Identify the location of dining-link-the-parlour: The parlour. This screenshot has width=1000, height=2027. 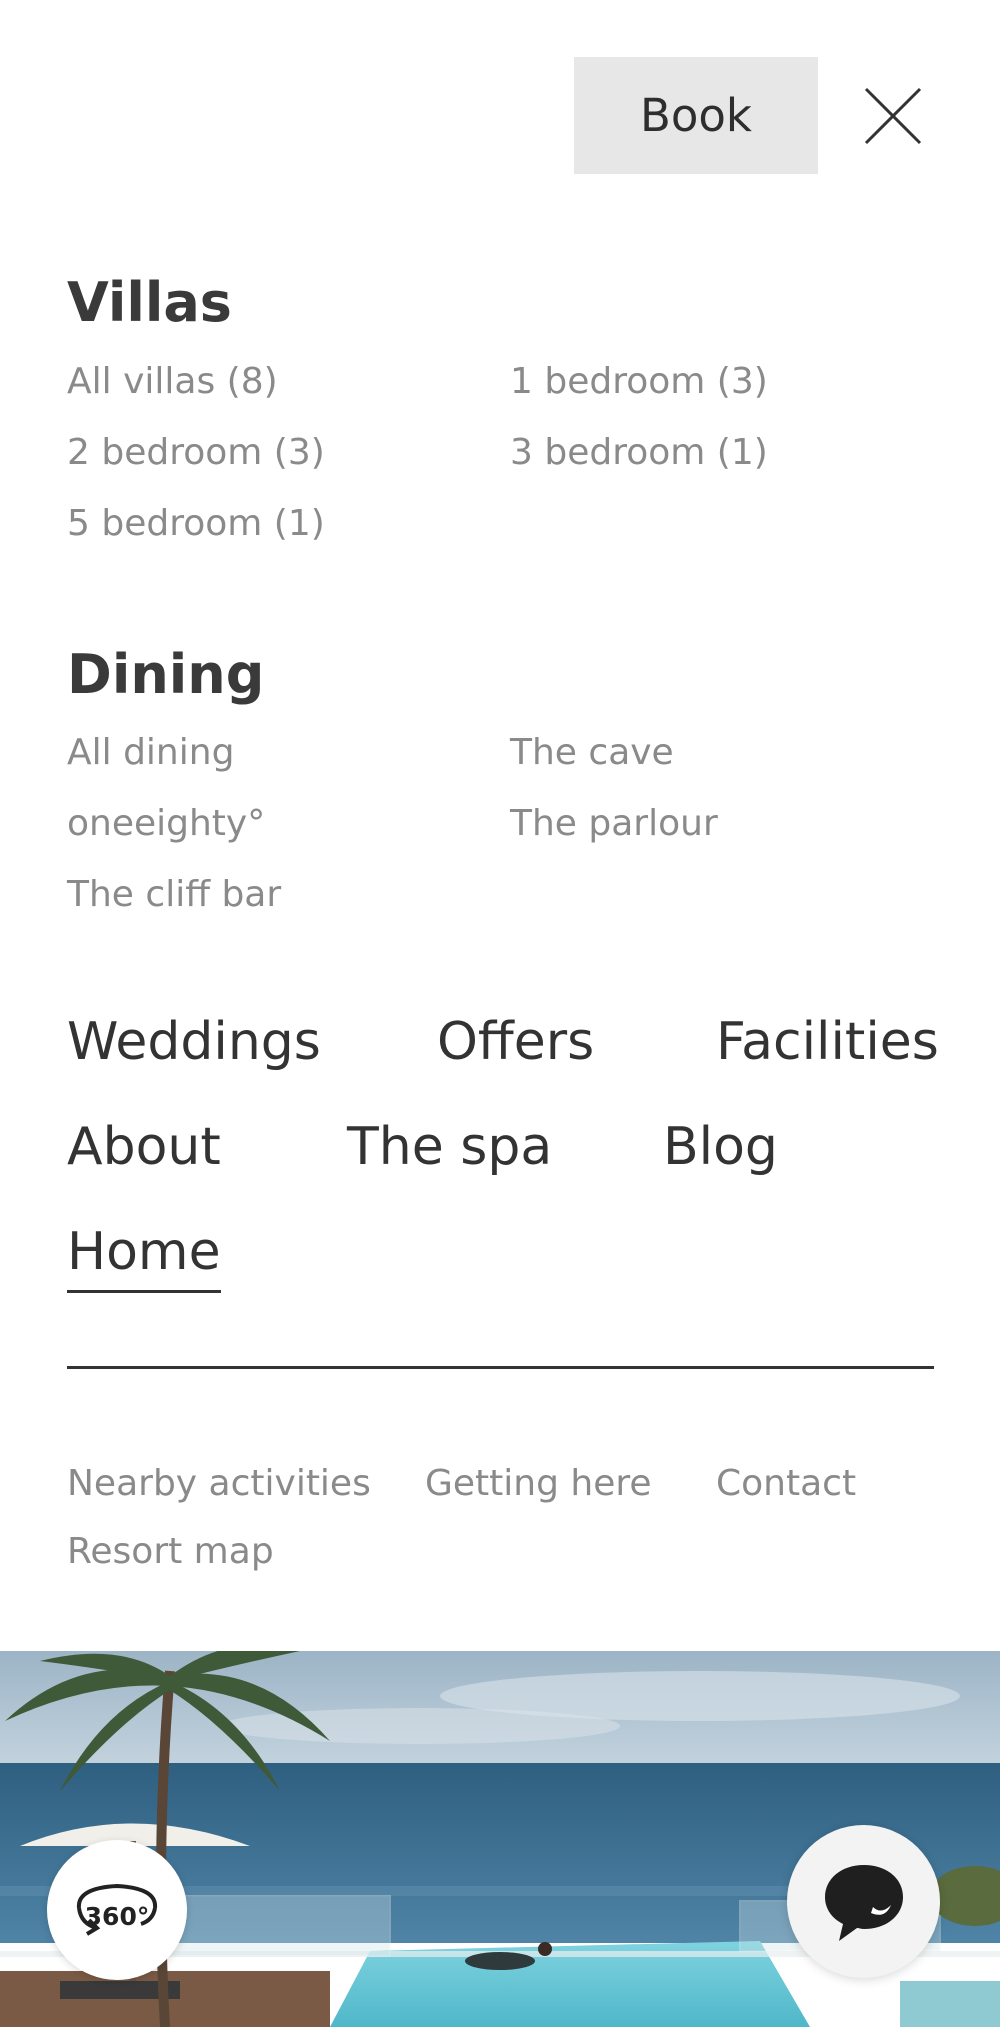
(614, 824).